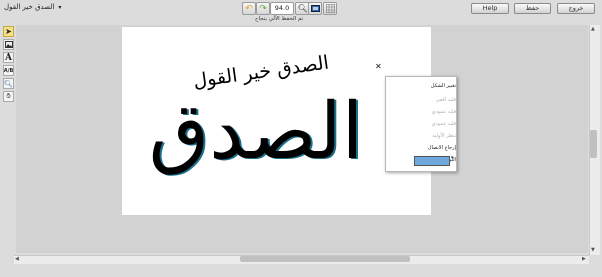 The height and width of the screenshot is (277, 602). I want to click on vertical-scroll-thumb, so click(593, 144).